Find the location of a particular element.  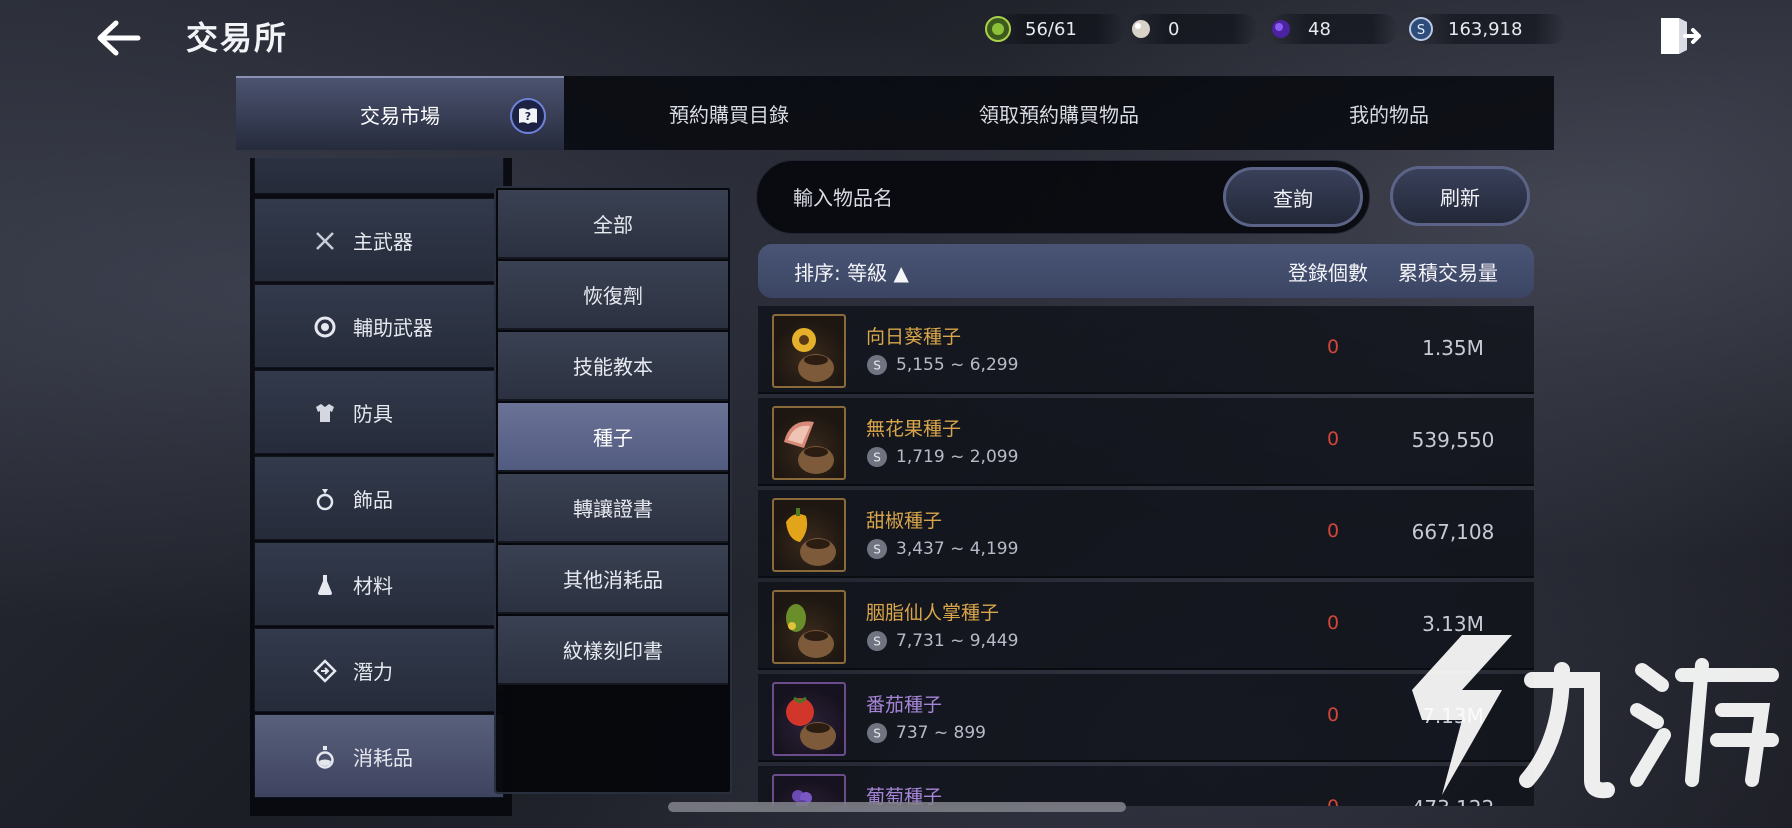

item-row-cactus-seed: 胭脂仙人掌種子 S 7,731 ~ 9,449 0 3.13M is located at coordinates (1146, 626).